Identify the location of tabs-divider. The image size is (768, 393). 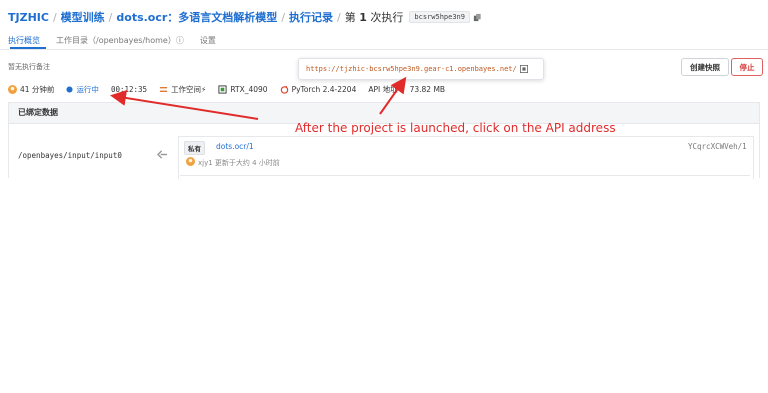
(384, 49).